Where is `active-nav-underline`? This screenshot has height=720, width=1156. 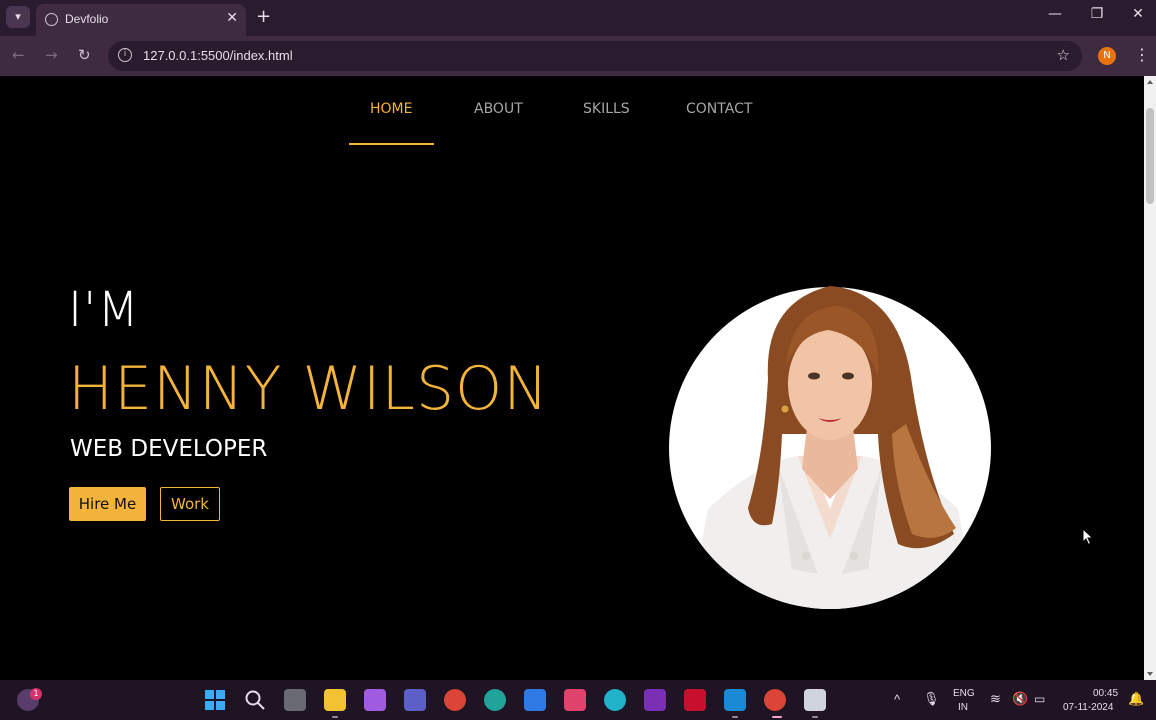
active-nav-underline is located at coordinates (391, 144).